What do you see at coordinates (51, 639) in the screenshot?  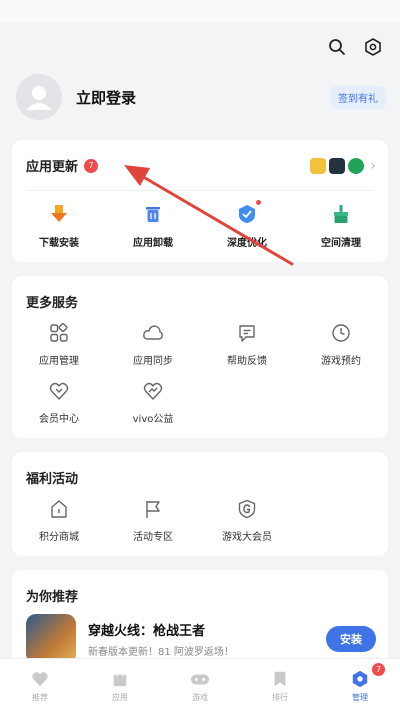 I see `game-app-icon` at bounding box center [51, 639].